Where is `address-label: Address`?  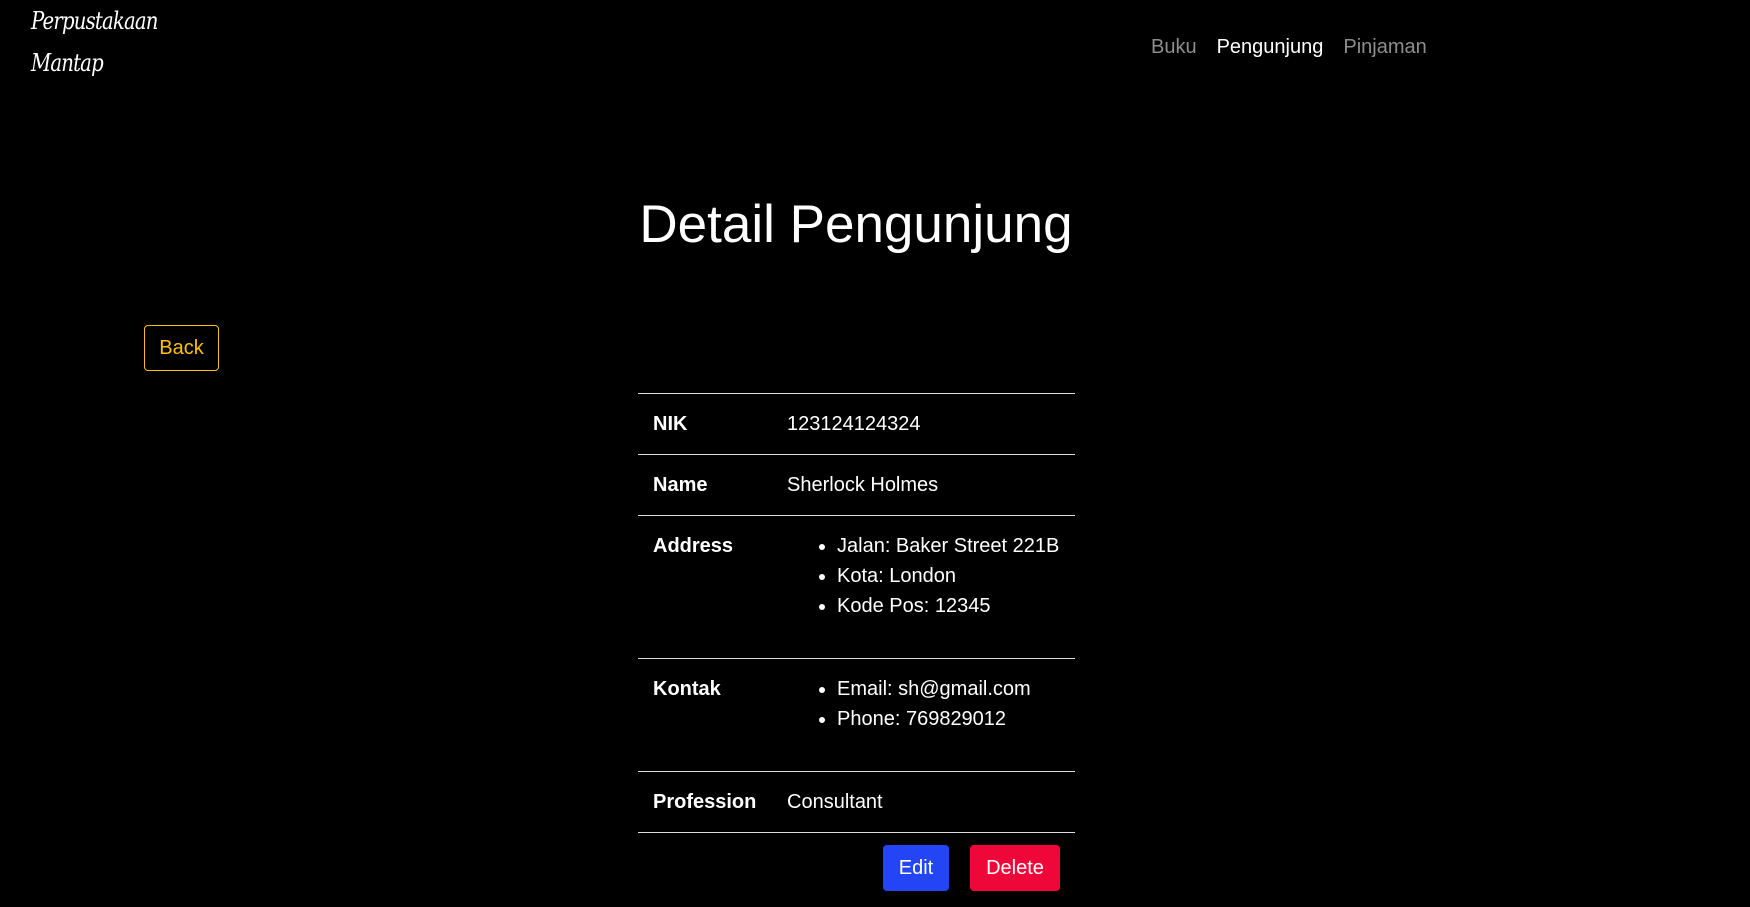
address-label: Address is located at coordinates (693, 546).